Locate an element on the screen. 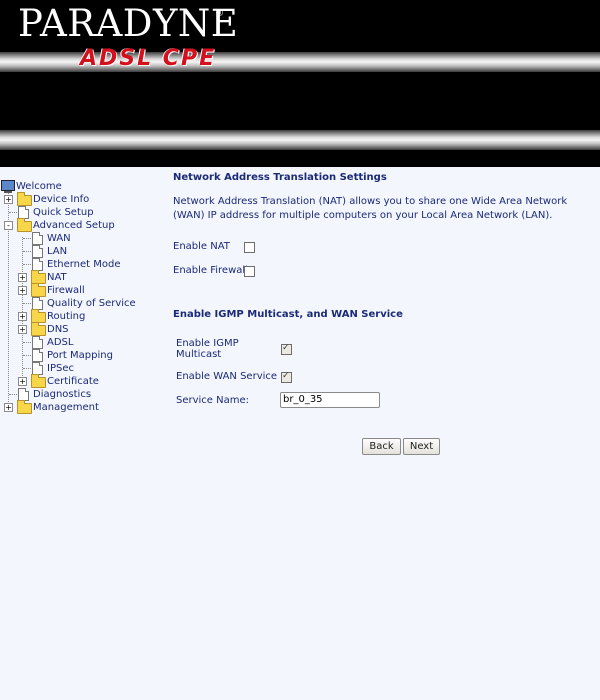 Image resolution: width=600 pixels, height=700 pixels. enable-nat-checkbox is located at coordinates (249, 247).